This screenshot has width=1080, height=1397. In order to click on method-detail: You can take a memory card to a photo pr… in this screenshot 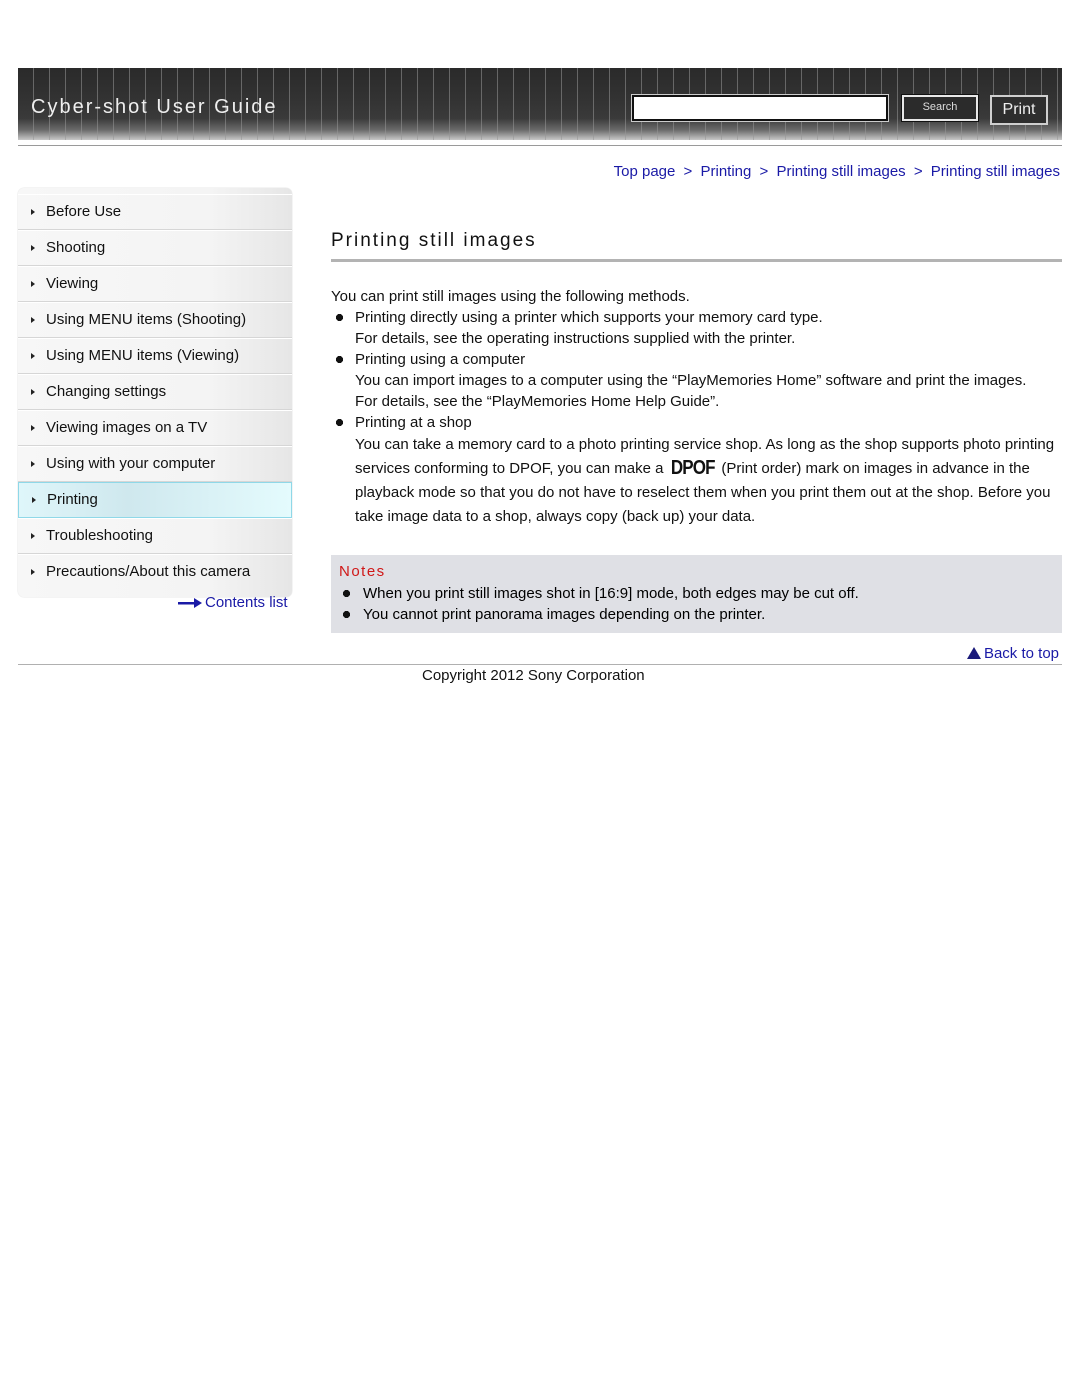, I will do `click(705, 481)`.